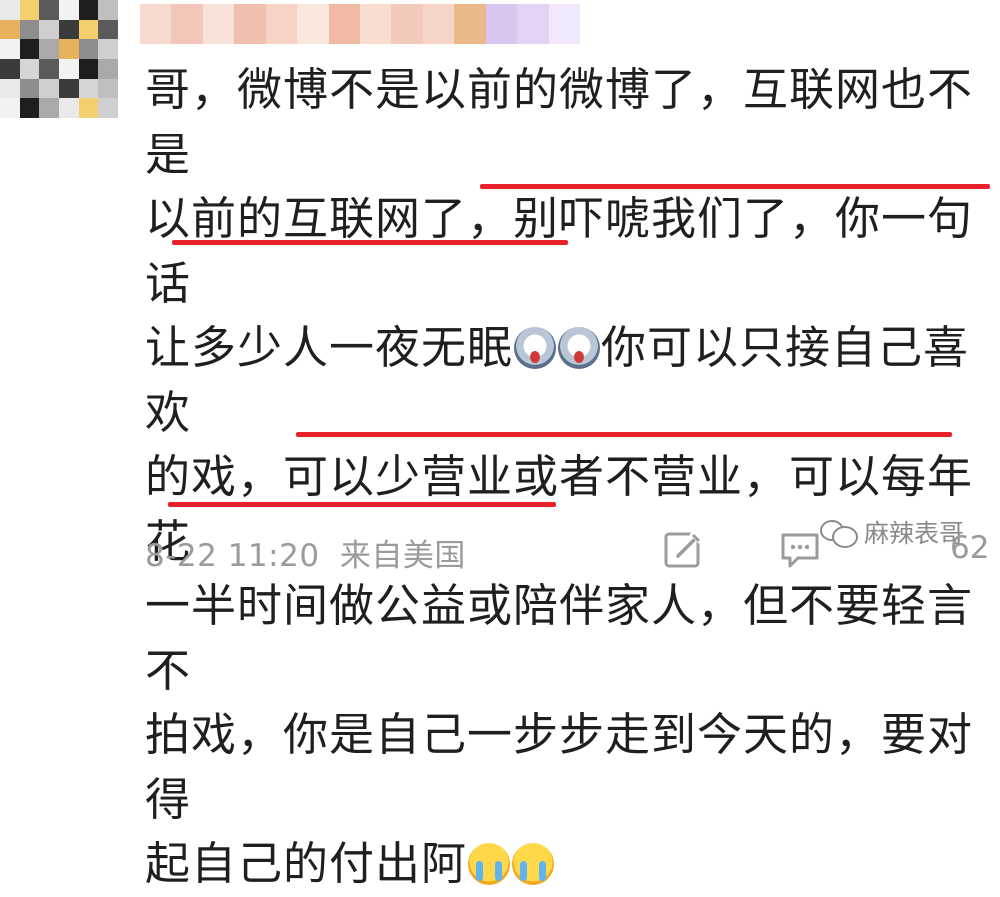 The image size is (1000, 897). What do you see at coordinates (914, 533) in the screenshot?
I see `watermark-text: 麻辣表哥` at bounding box center [914, 533].